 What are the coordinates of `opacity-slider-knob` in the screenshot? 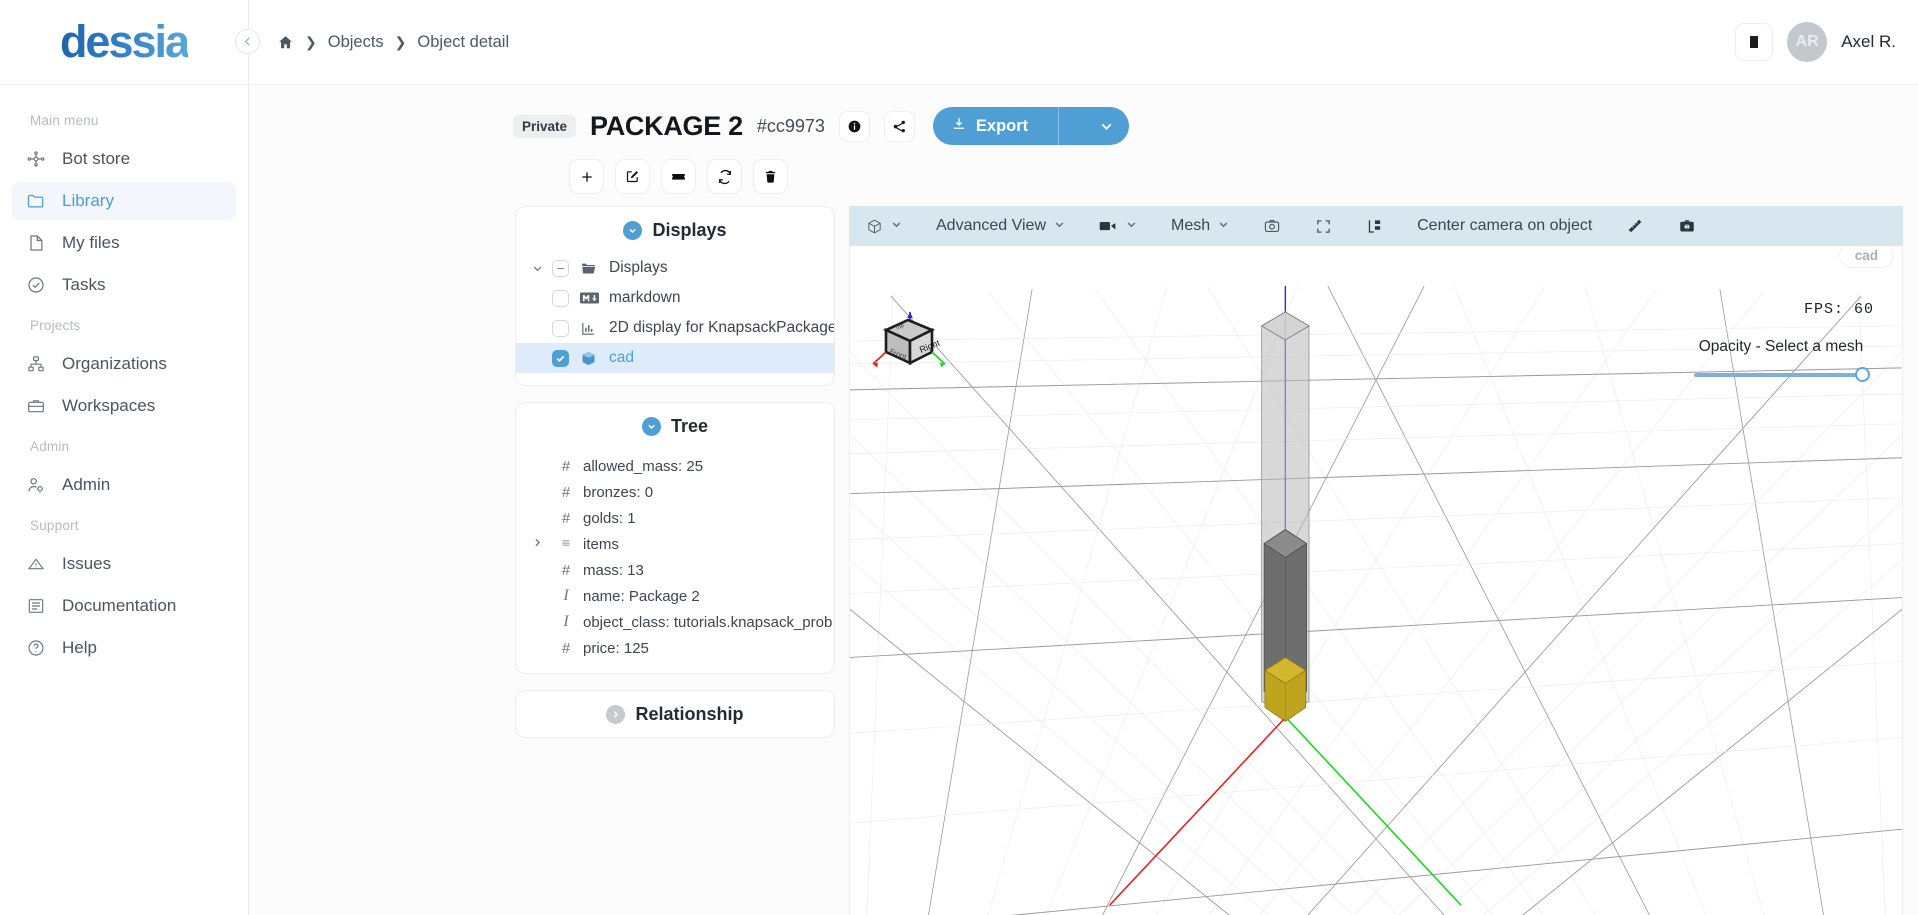 It's located at (1862, 374).